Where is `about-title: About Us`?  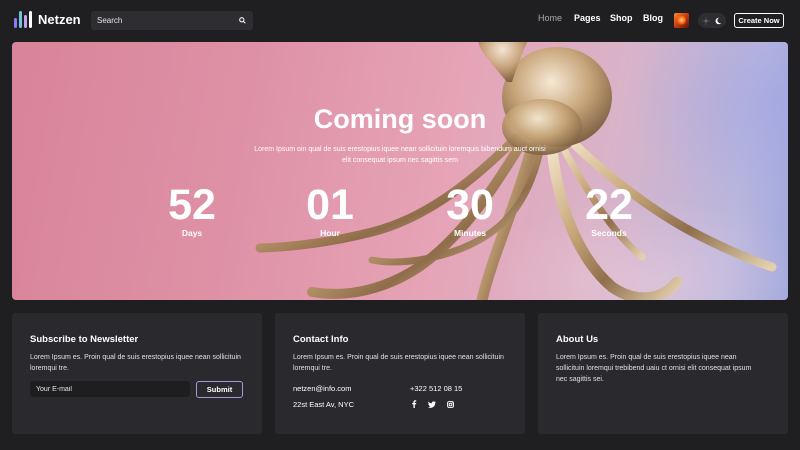
about-title: About Us is located at coordinates (577, 339).